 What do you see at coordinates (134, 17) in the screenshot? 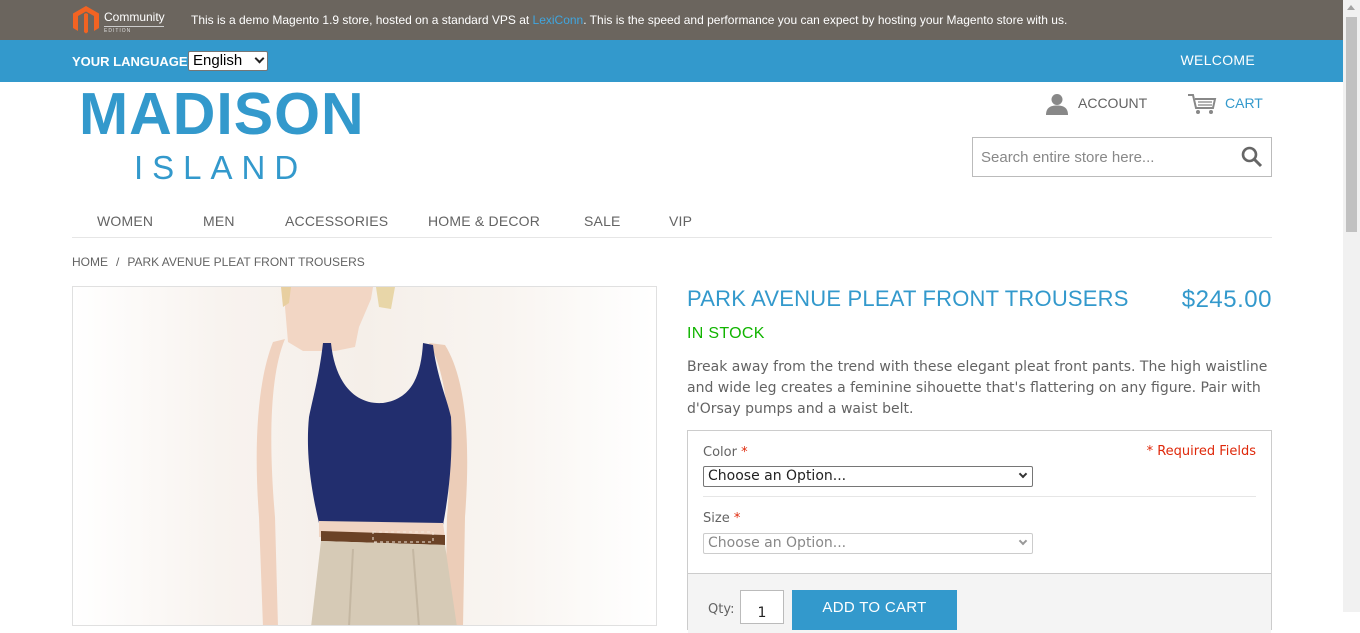
I see `magento-logo-text: Community` at bounding box center [134, 17].